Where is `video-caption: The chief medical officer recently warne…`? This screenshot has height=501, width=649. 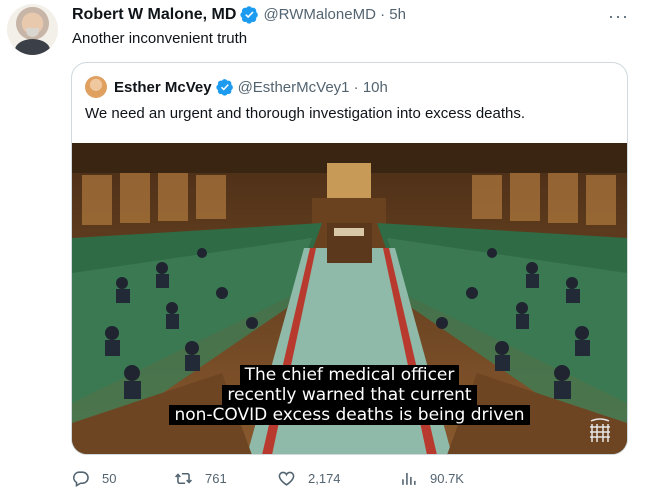 video-caption: The chief medical officer recently warne… is located at coordinates (349, 395).